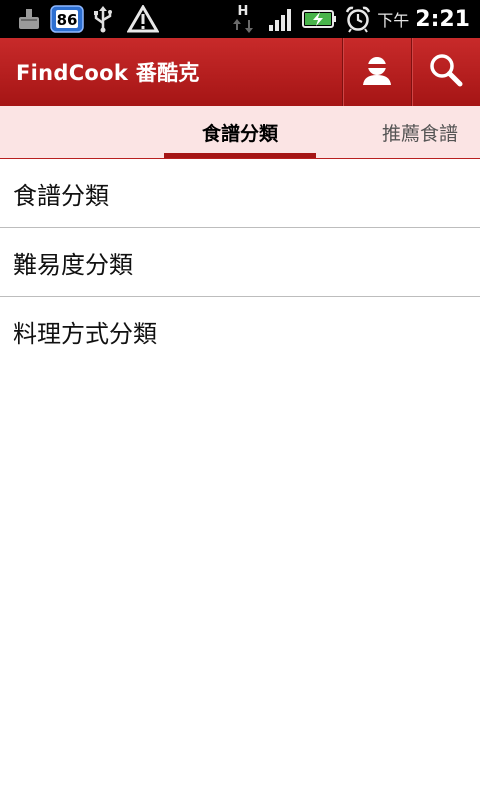  I want to click on status-clock: 下午 2:21, so click(423, 19).